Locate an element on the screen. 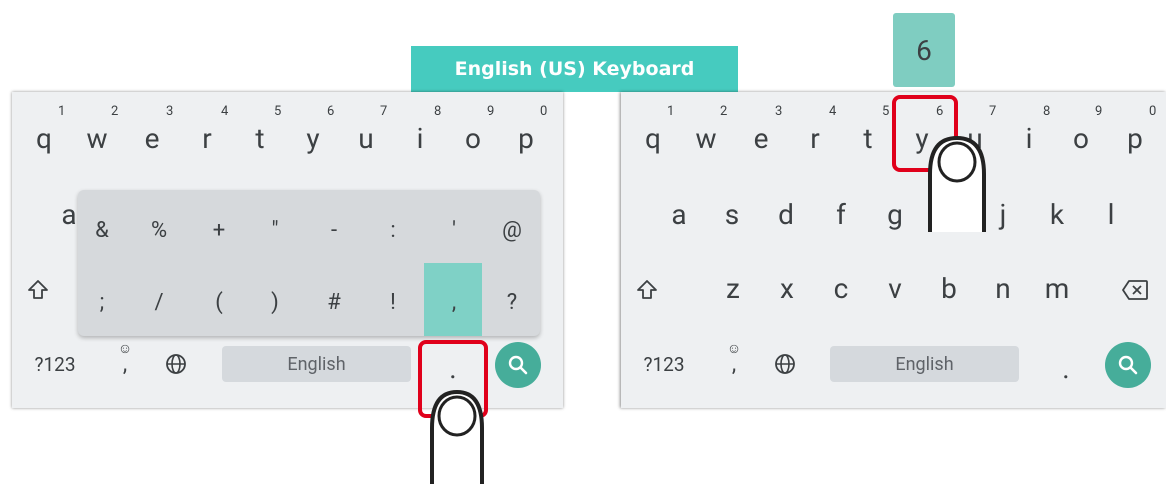 This screenshot has width=1166, height=484. key-a: a is located at coordinates (679, 214).